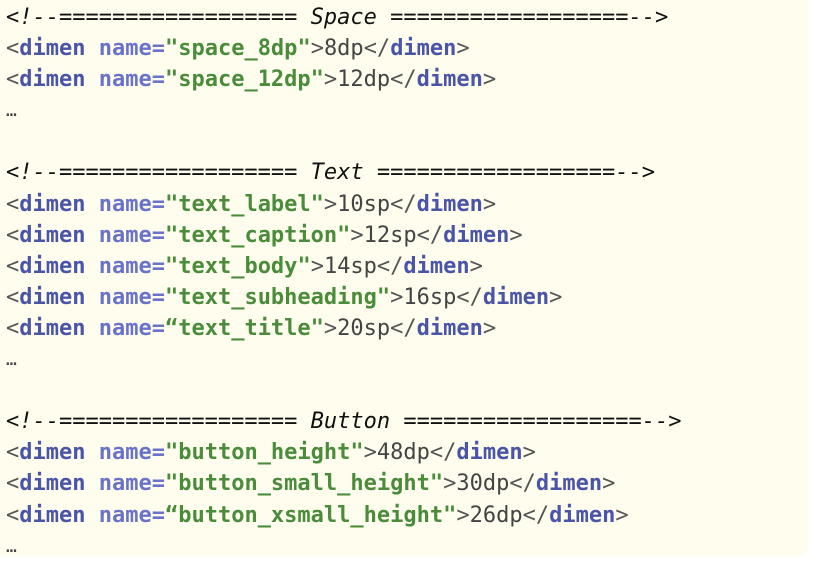  Describe the element at coordinates (304, 484) in the screenshot. I see `dimen-name-value: button_small_height` at that location.